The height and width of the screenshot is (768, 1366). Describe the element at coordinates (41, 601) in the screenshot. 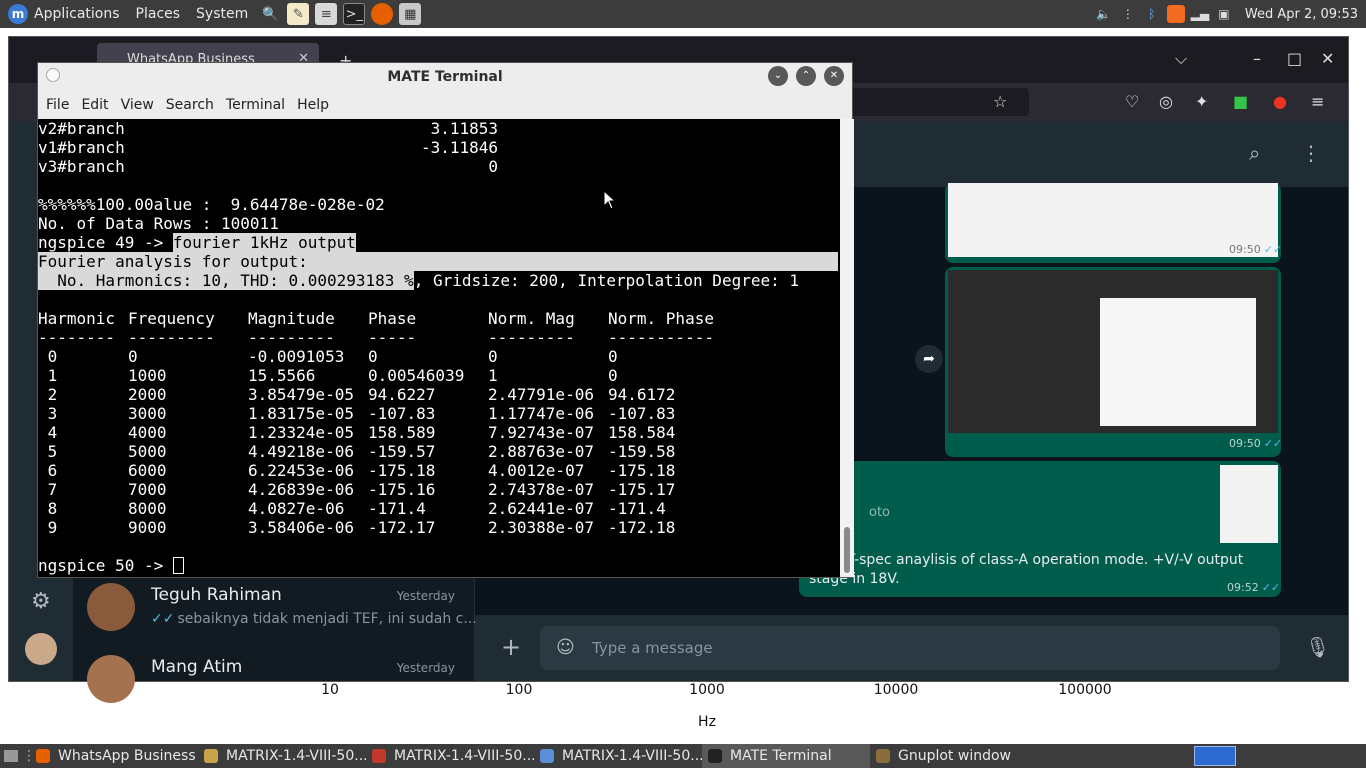

I see `settings-gear-icon: ⚙` at that location.